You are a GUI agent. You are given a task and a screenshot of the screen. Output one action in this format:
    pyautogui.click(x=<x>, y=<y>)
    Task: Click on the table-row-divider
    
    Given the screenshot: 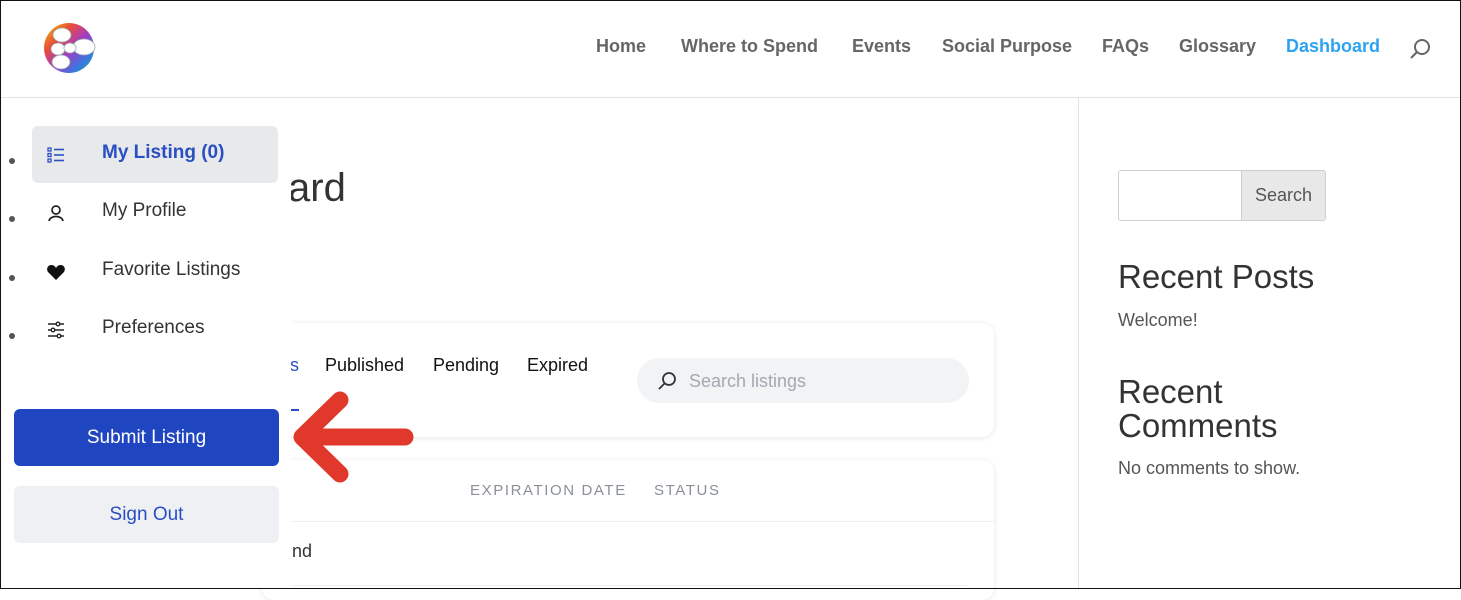 What is the action you would take?
    pyautogui.click(x=614, y=585)
    